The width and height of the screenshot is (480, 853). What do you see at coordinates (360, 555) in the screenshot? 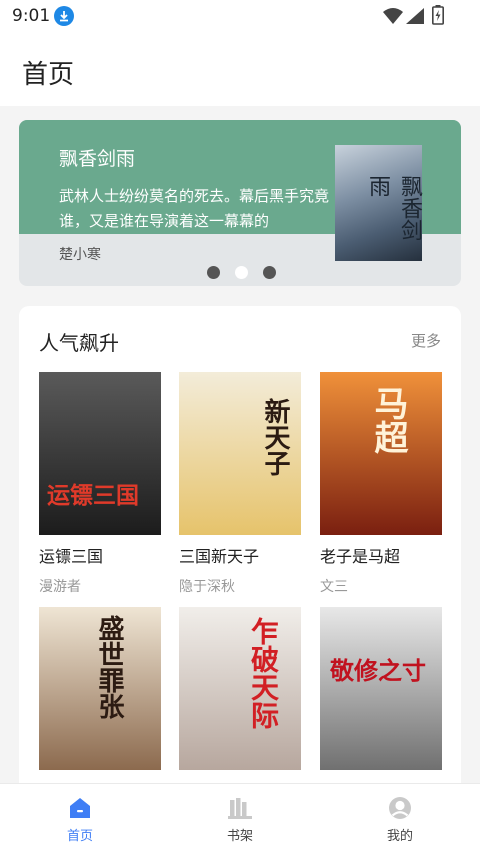
I see `book-title: 老子是马超` at bounding box center [360, 555].